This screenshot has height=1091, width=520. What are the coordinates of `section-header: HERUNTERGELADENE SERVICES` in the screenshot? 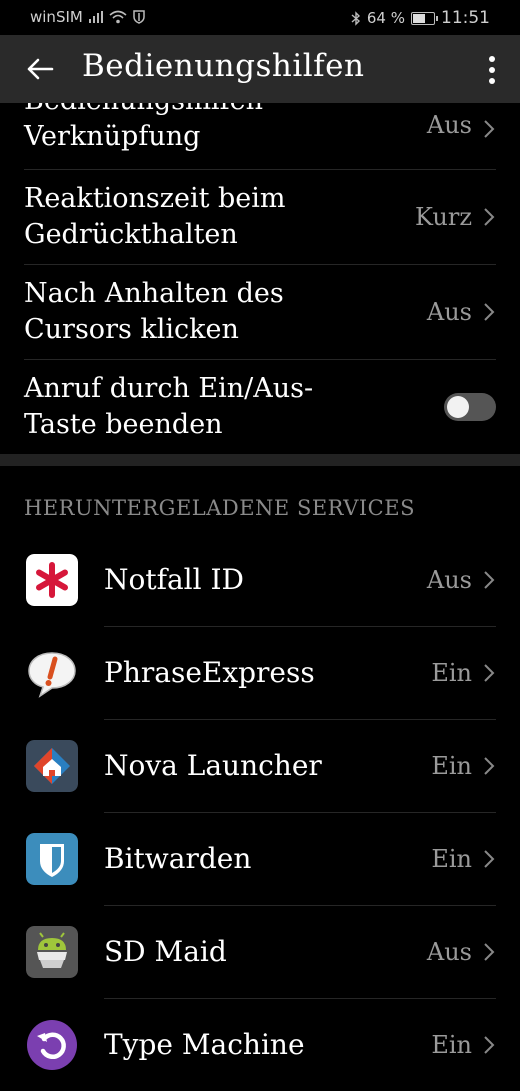 It's located at (219, 508).